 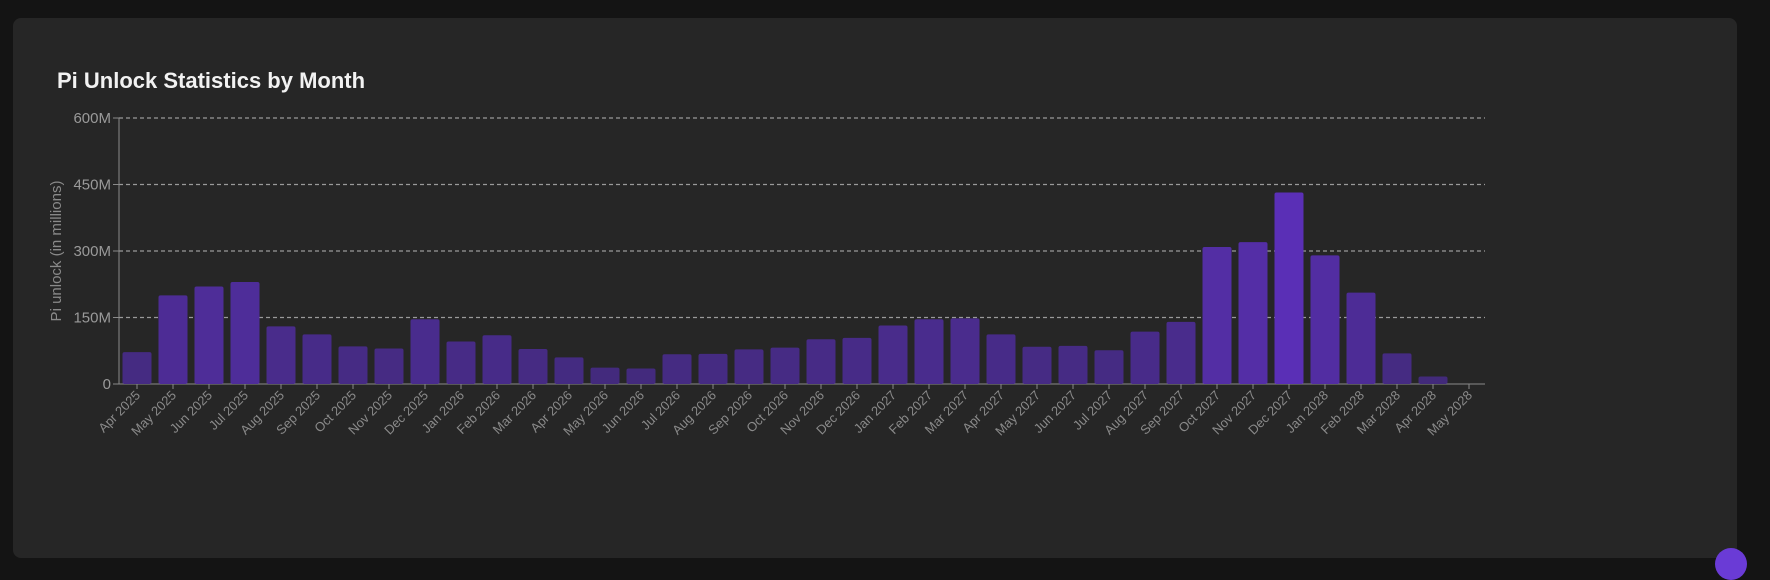 I want to click on y-tick-label: 300M, so click(x=92, y=251).